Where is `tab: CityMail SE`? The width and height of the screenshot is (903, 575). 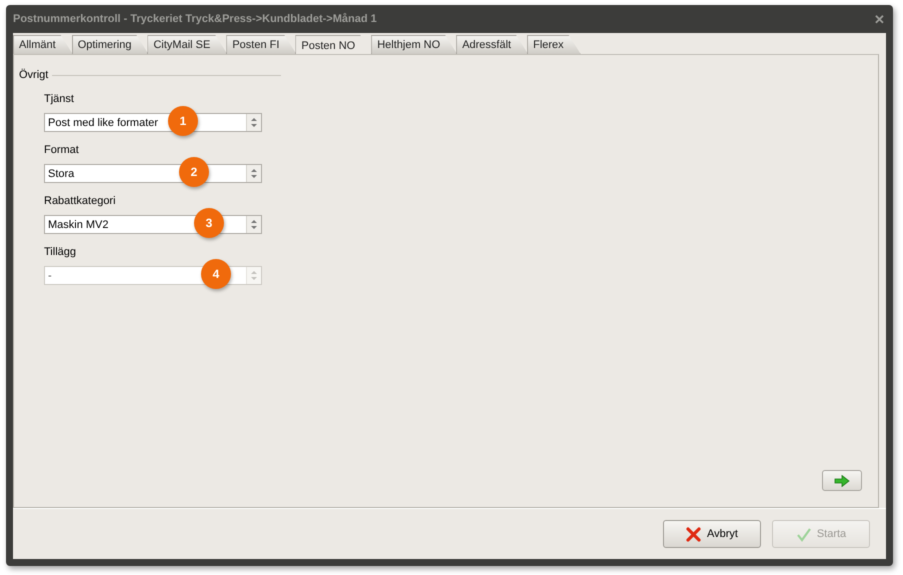
tab: CityMail SE is located at coordinates (187, 44).